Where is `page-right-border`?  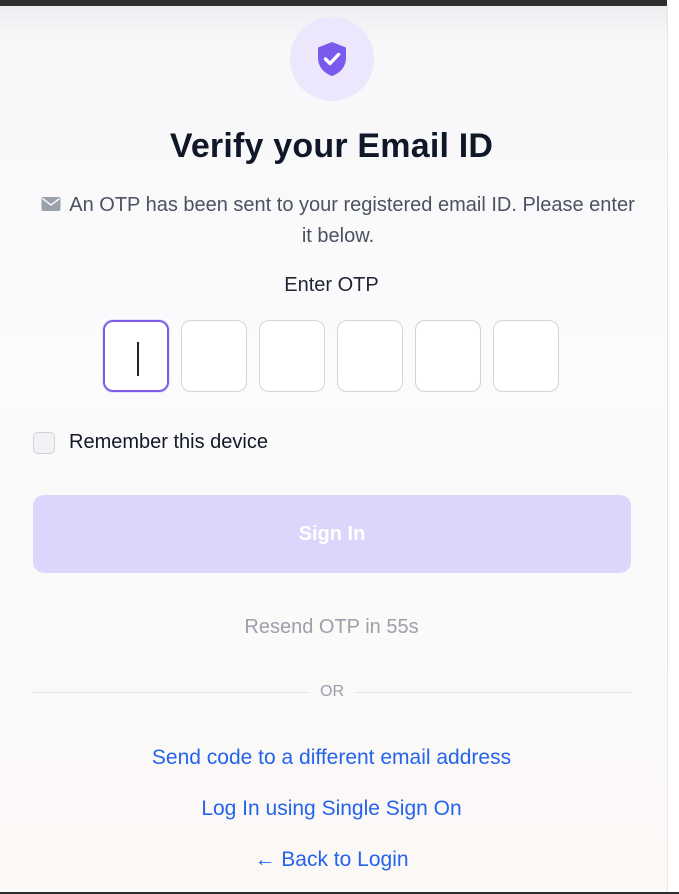 page-right-border is located at coordinates (667, 450).